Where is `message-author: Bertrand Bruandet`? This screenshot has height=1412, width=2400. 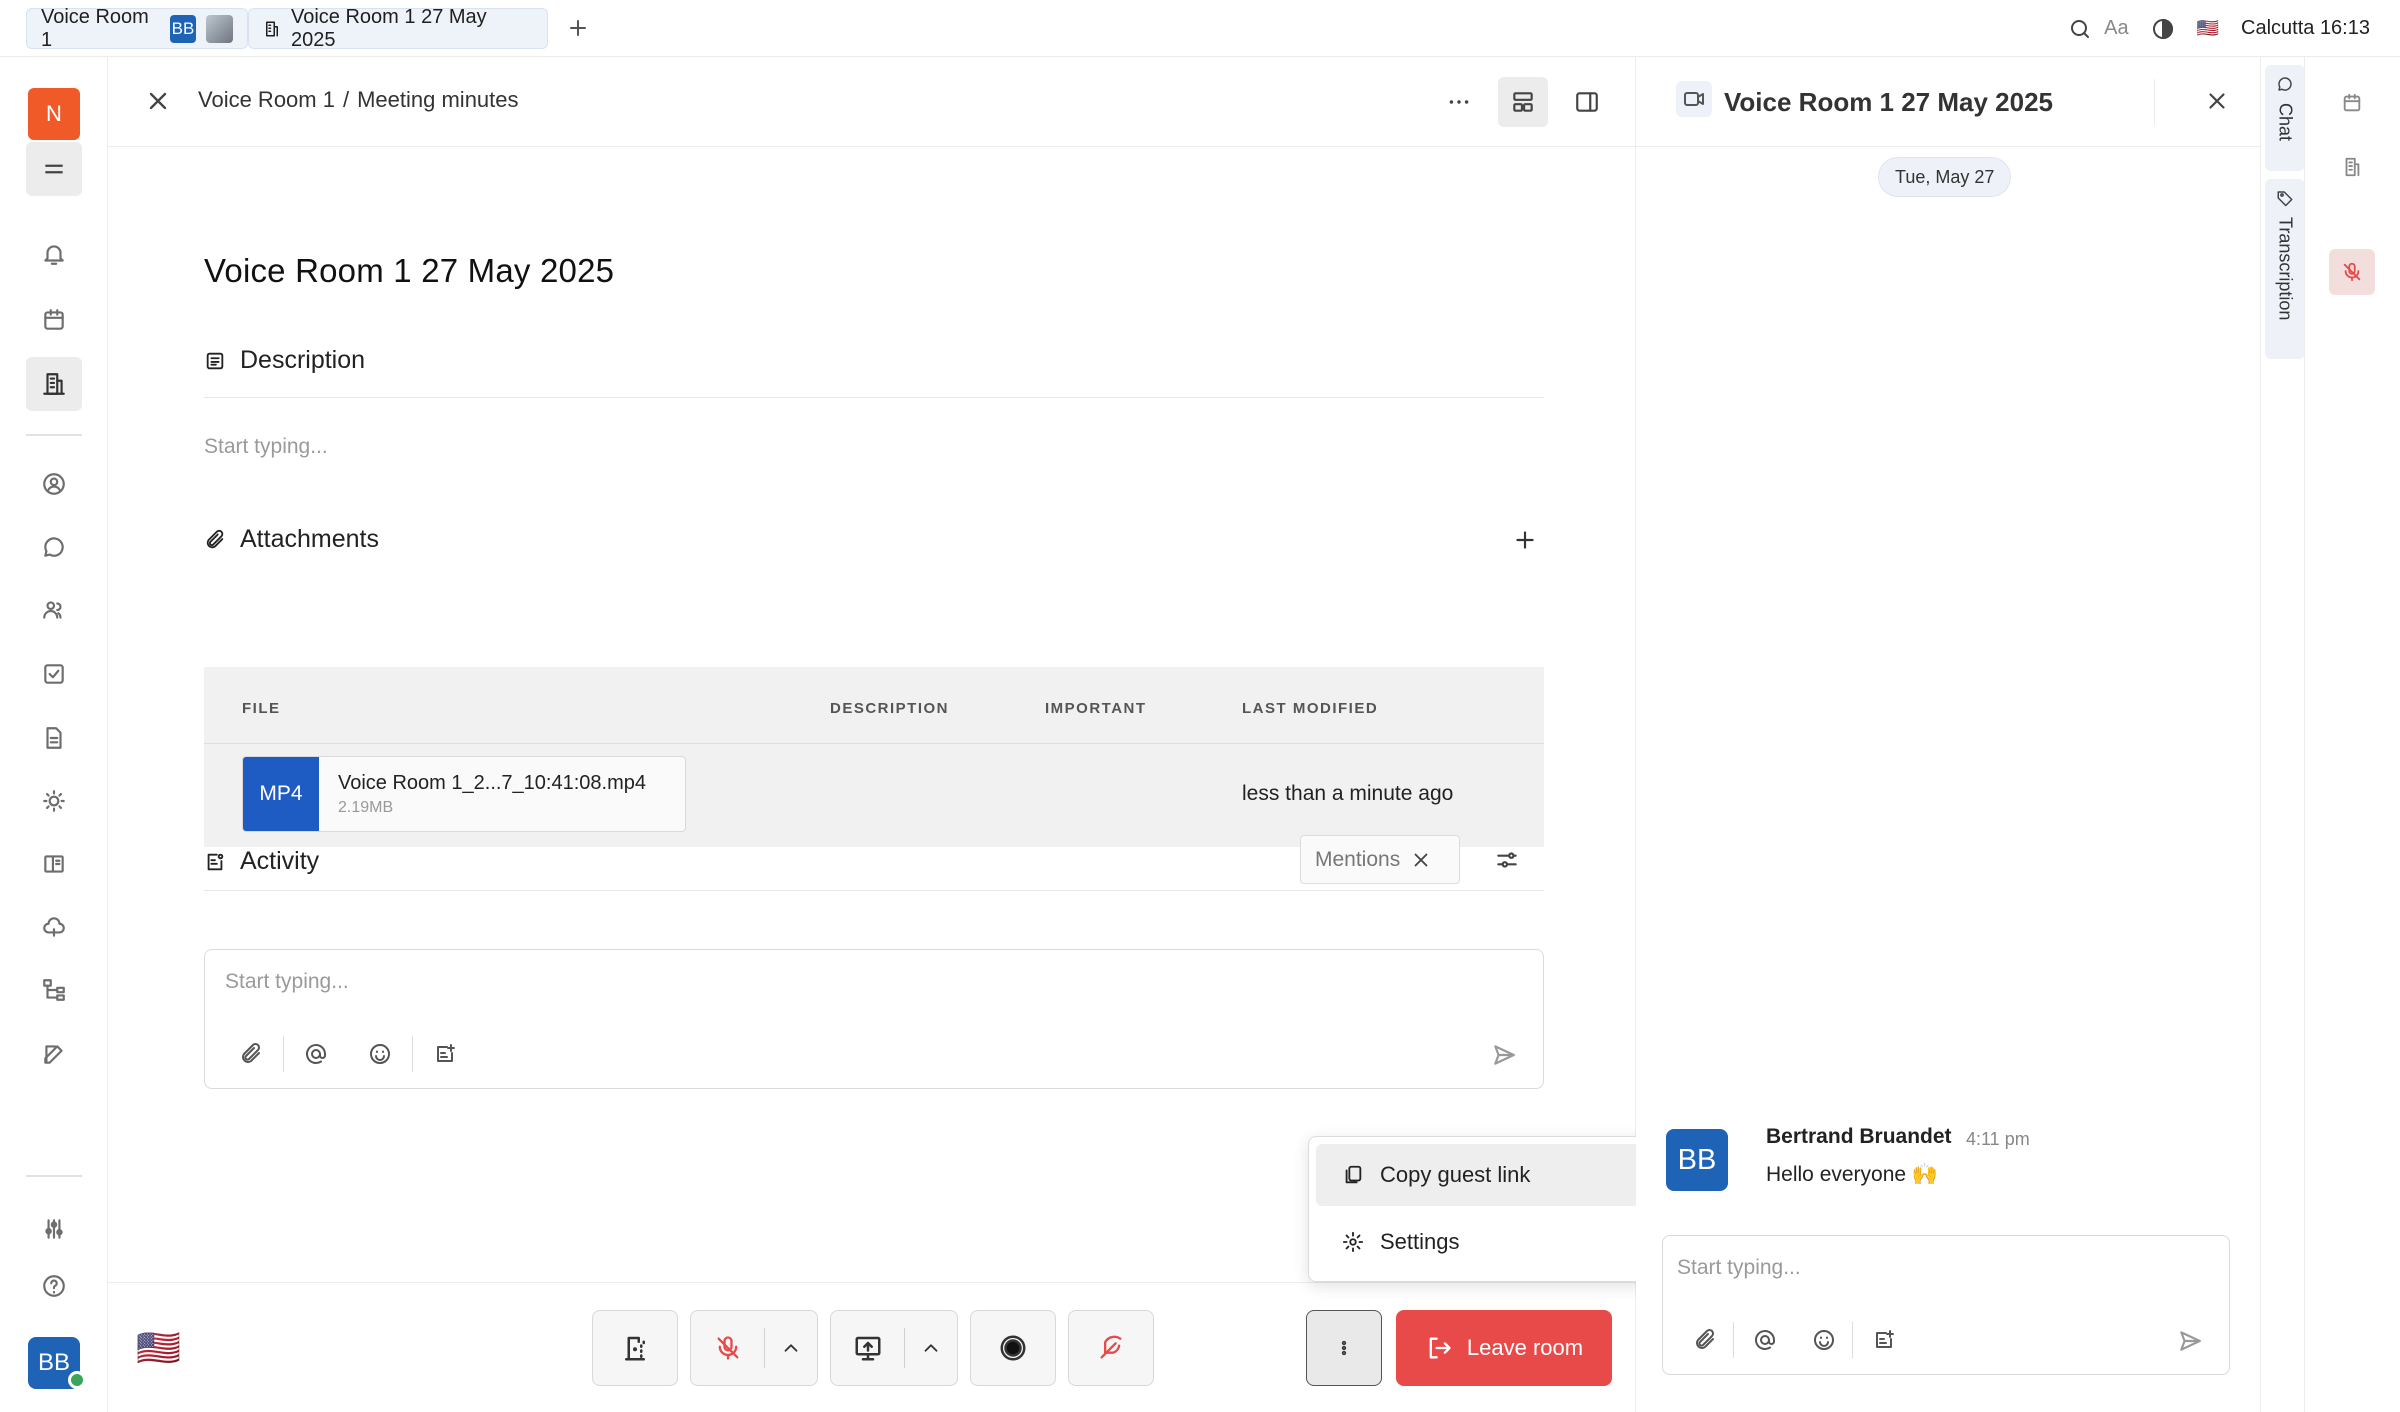
message-author: Bertrand Bruandet is located at coordinates (1859, 1137).